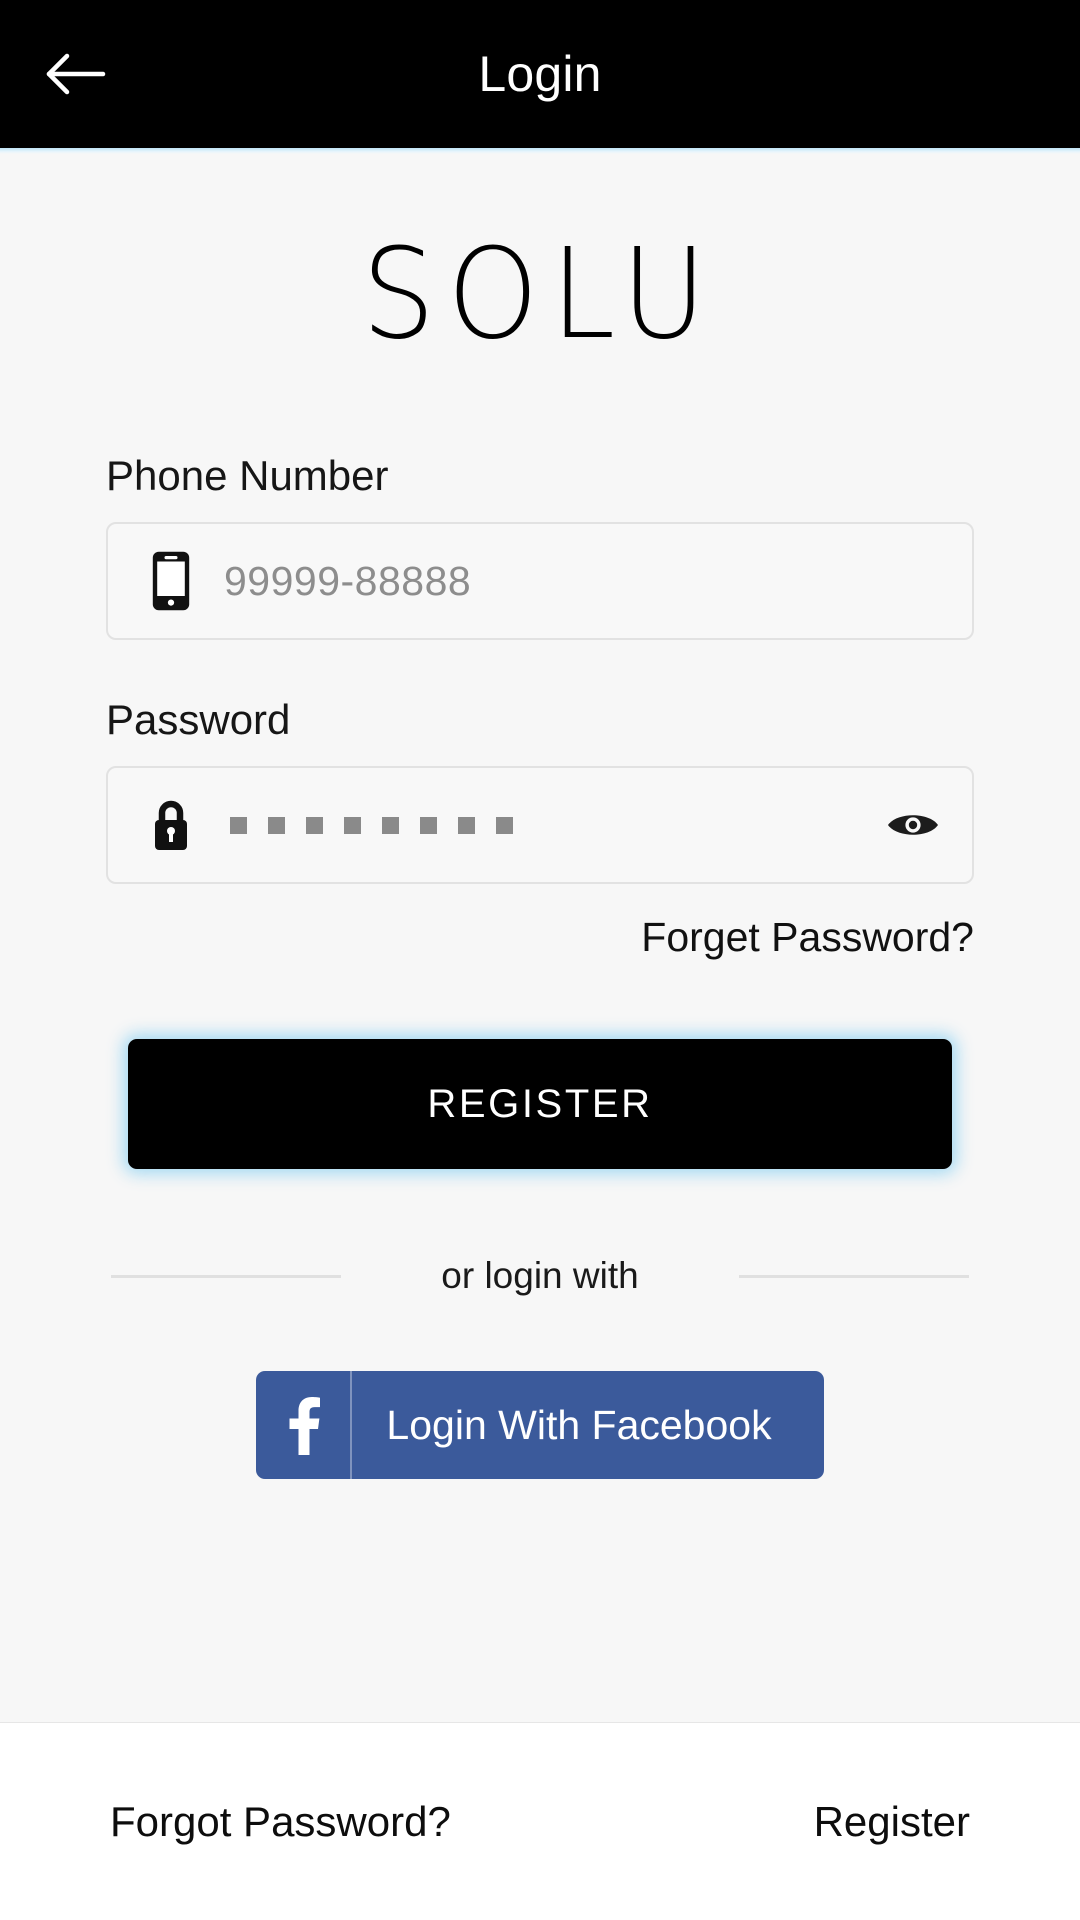 Image resolution: width=1080 pixels, height=1920 pixels. What do you see at coordinates (226, 1276) in the screenshot?
I see `divider-line-left` at bounding box center [226, 1276].